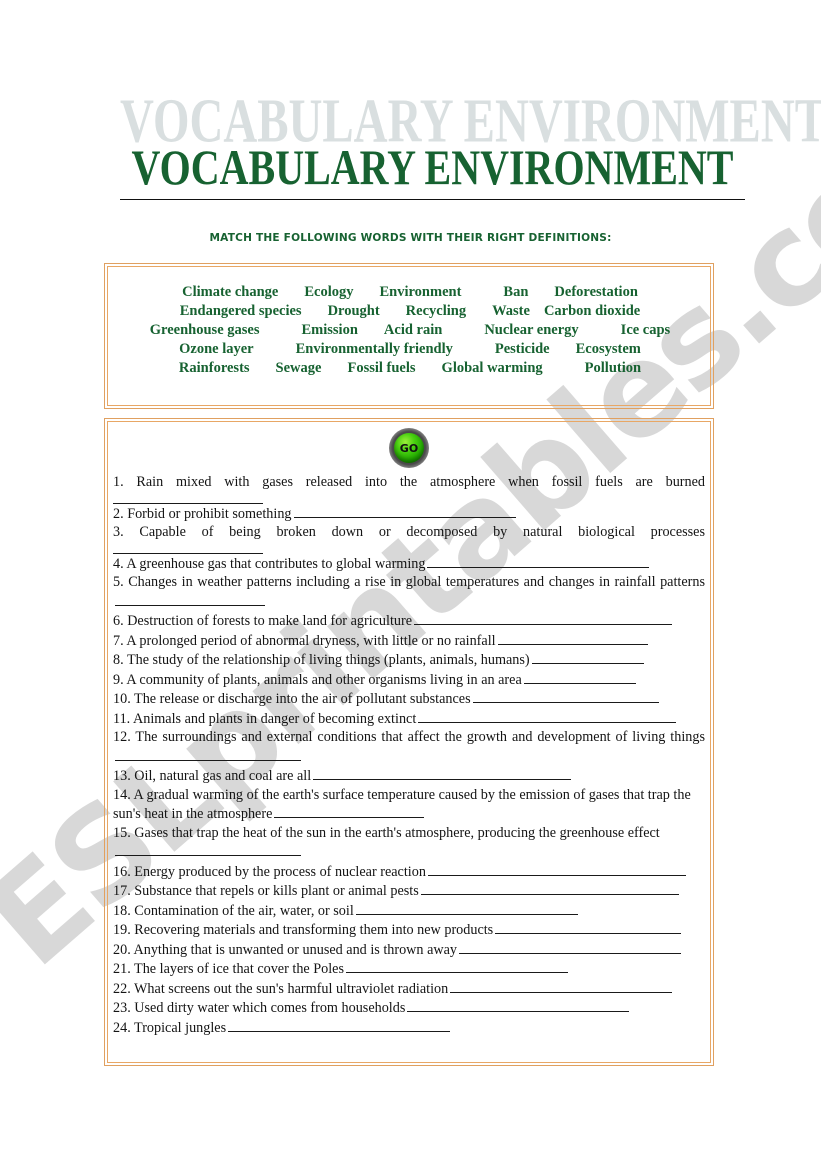 The width and height of the screenshot is (821, 1169). Describe the element at coordinates (122, 776) in the screenshot. I see `definition-number: 13.` at that location.